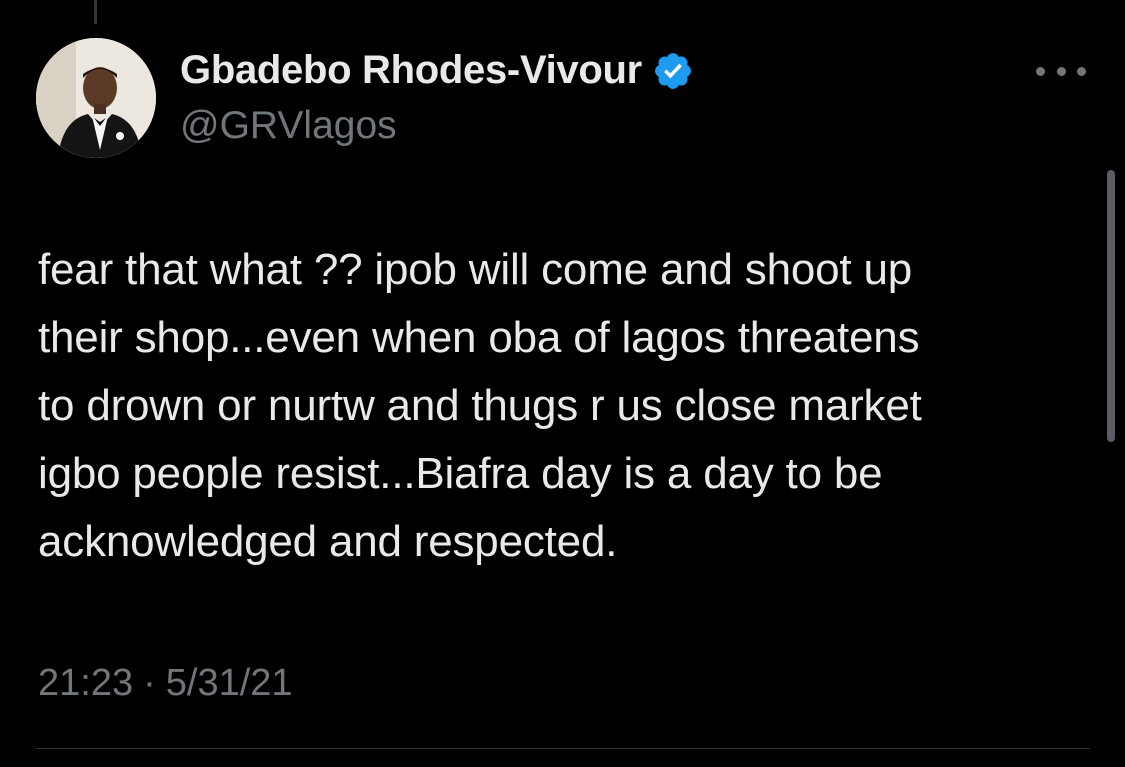  What do you see at coordinates (288, 126) in the screenshot?
I see `author-handle: @GRVlagos` at bounding box center [288, 126].